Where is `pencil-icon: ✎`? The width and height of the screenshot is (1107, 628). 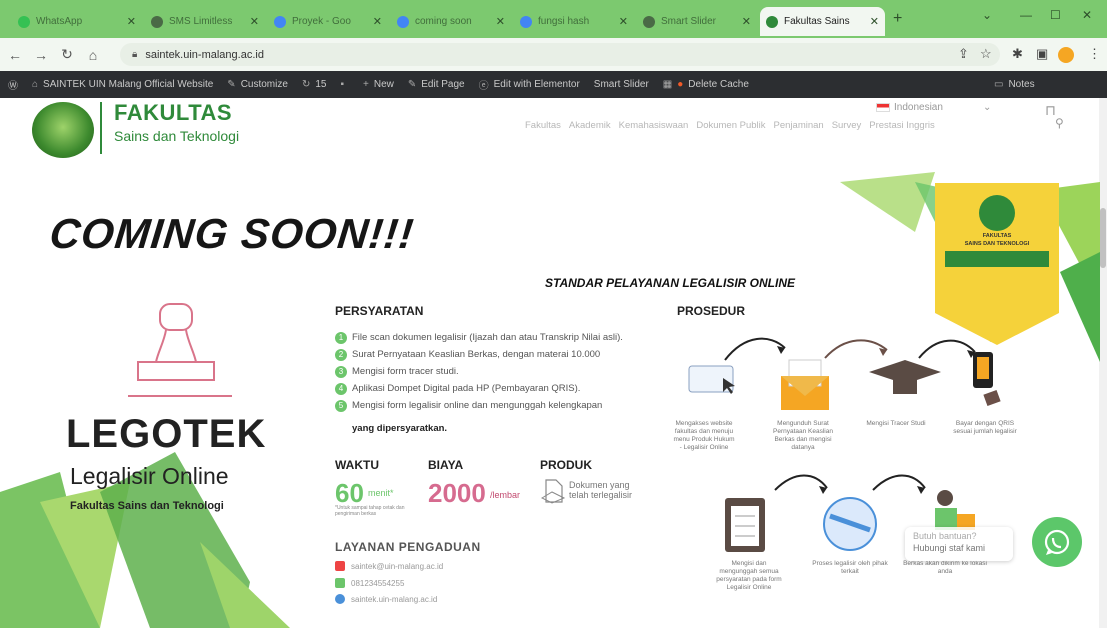
pencil-icon: ✎ is located at coordinates (412, 84).